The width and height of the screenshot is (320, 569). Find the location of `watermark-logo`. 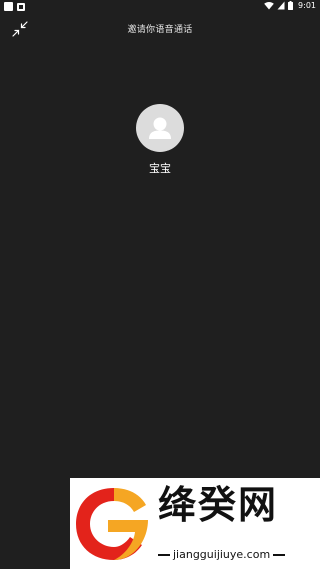

watermark-logo is located at coordinates (112, 524).